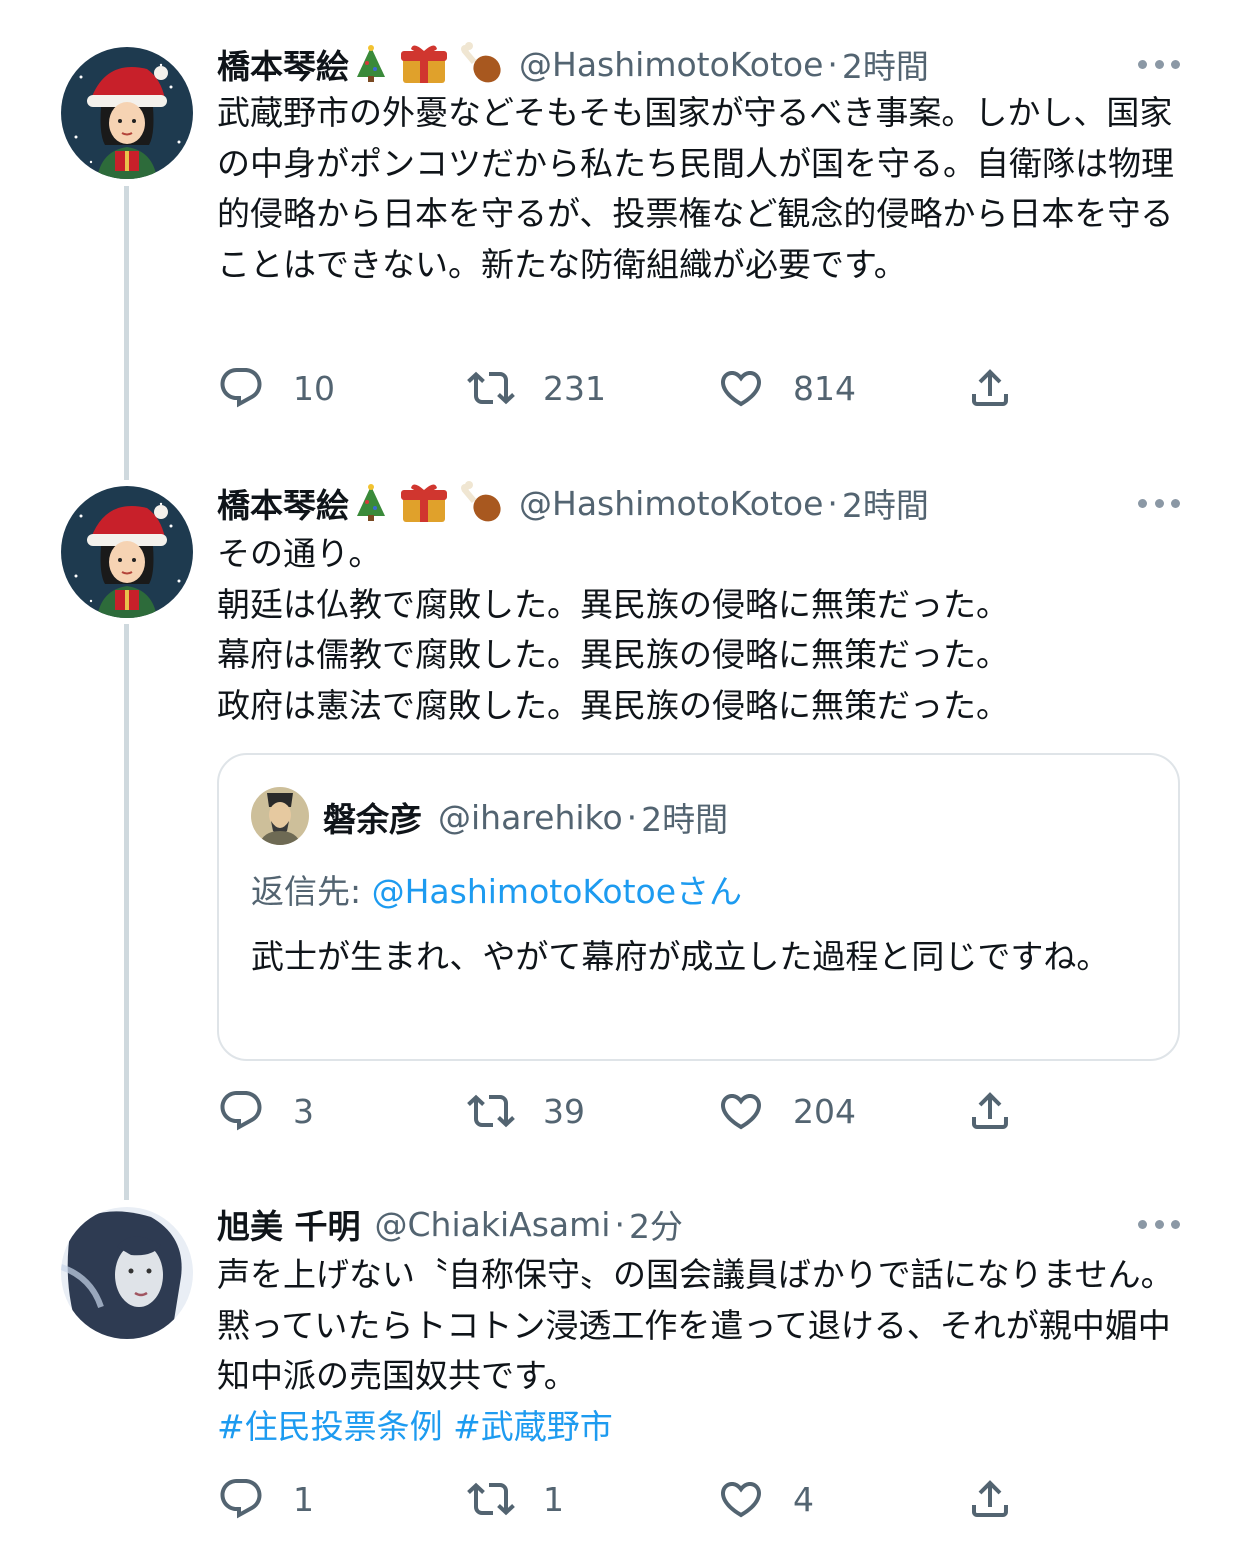 This screenshot has height=1548, width=1242. What do you see at coordinates (680, 956) in the screenshot?
I see `quoted-text: 武士が生まれ、やがて幕府が成立した過程と同じですね。` at bounding box center [680, 956].